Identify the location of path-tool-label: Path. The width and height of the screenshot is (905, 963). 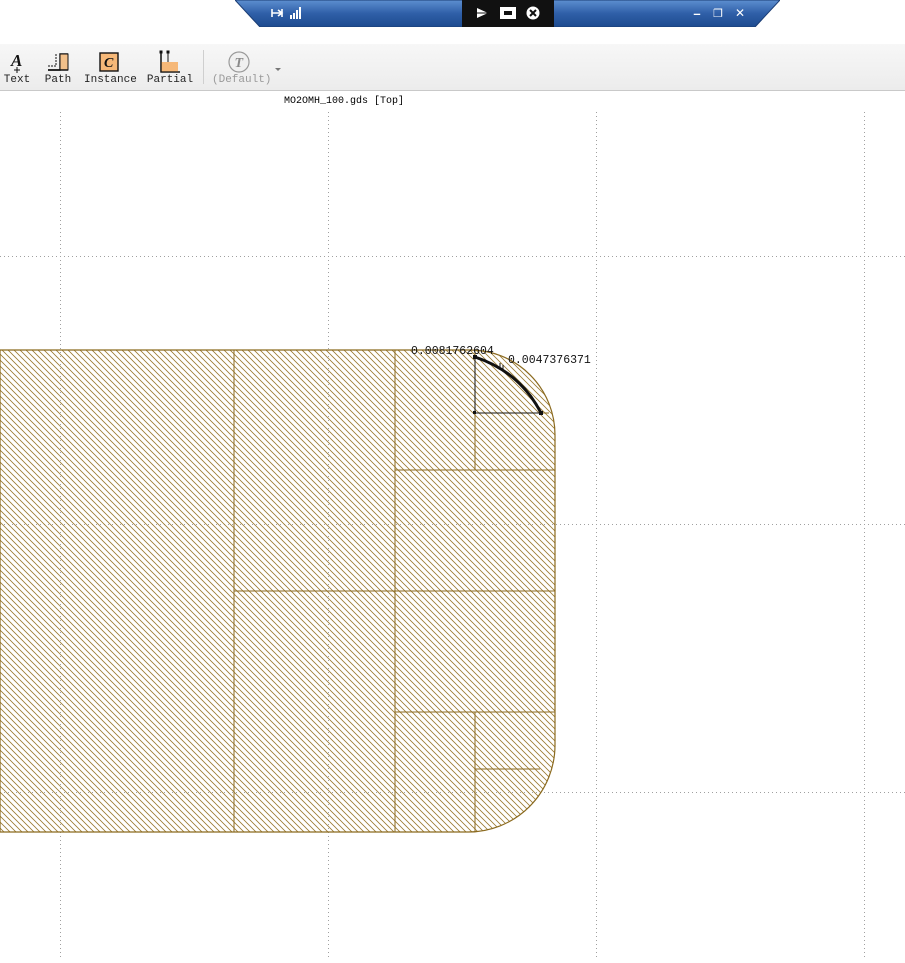
(58, 80).